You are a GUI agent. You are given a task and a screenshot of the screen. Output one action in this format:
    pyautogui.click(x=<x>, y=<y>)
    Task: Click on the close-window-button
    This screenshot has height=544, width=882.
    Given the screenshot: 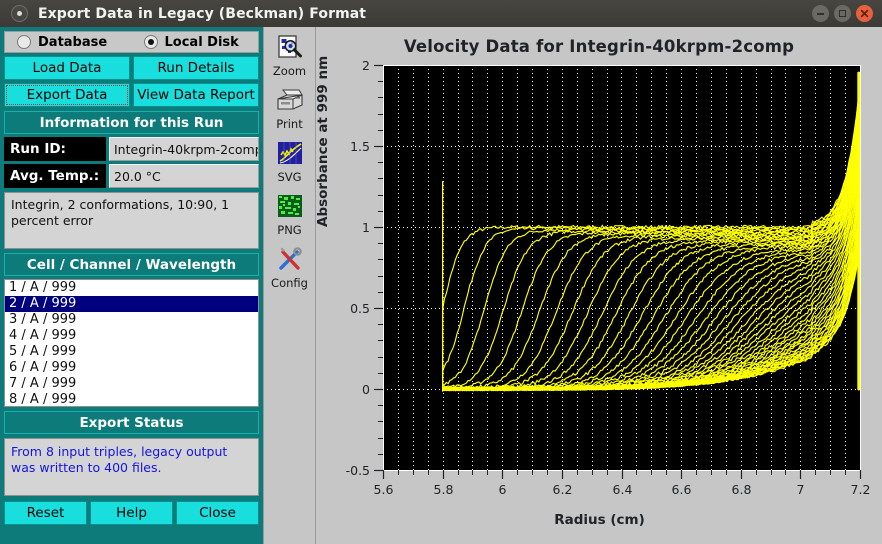 What is the action you would take?
    pyautogui.click(x=864, y=13)
    